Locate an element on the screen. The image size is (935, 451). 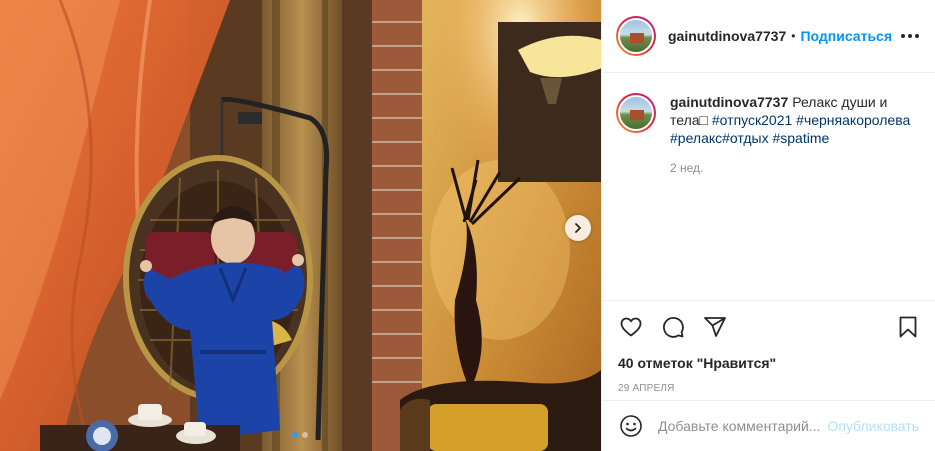
save-button is located at coordinates (908, 327).